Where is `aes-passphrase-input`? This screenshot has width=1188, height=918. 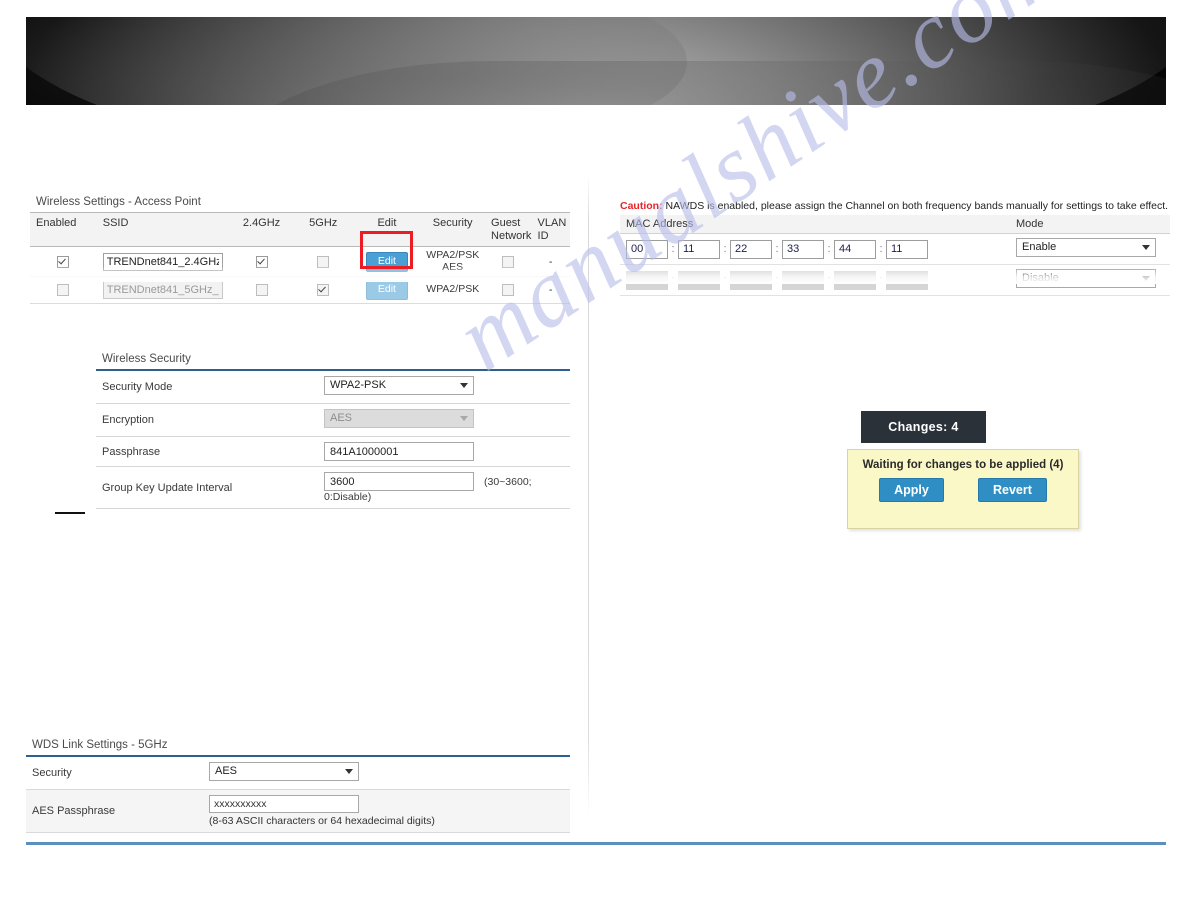
aes-passphrase-input is located at coordinates (284, 804).